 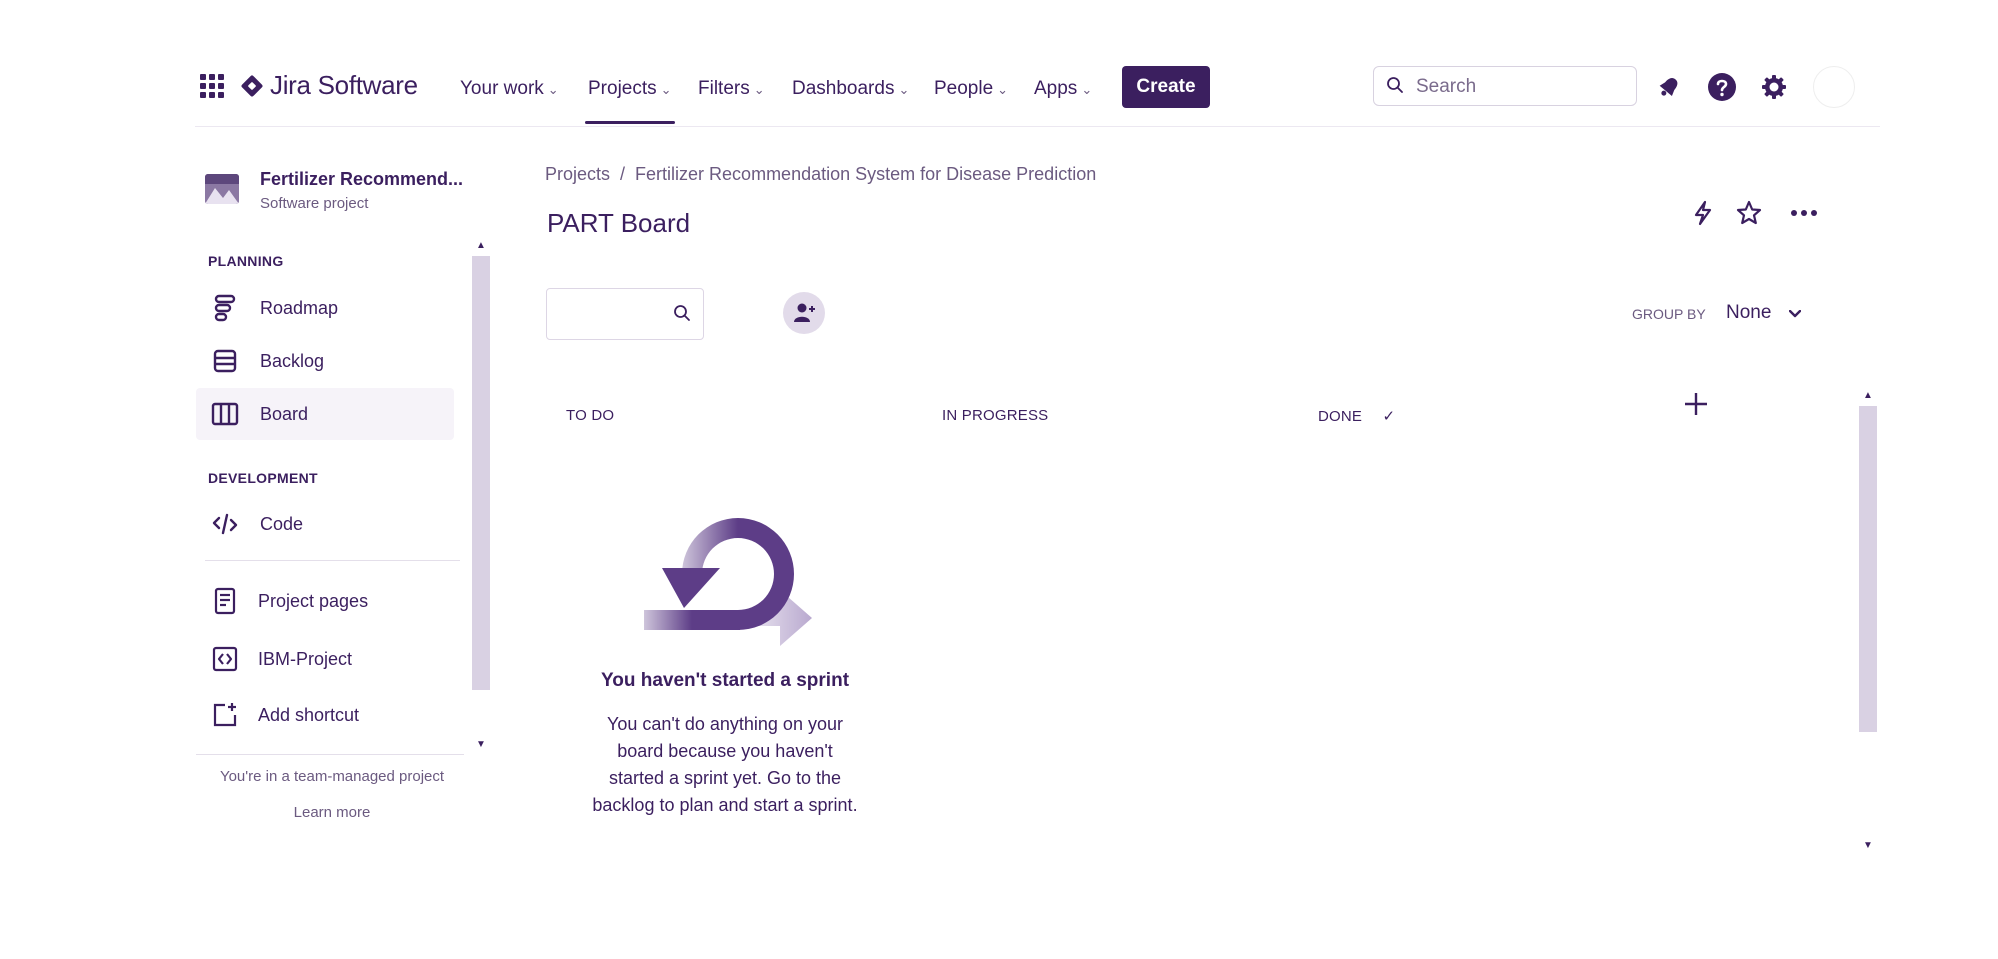 I want to click on nav-filters: Filters ⌄, so click(x=731, y=89).